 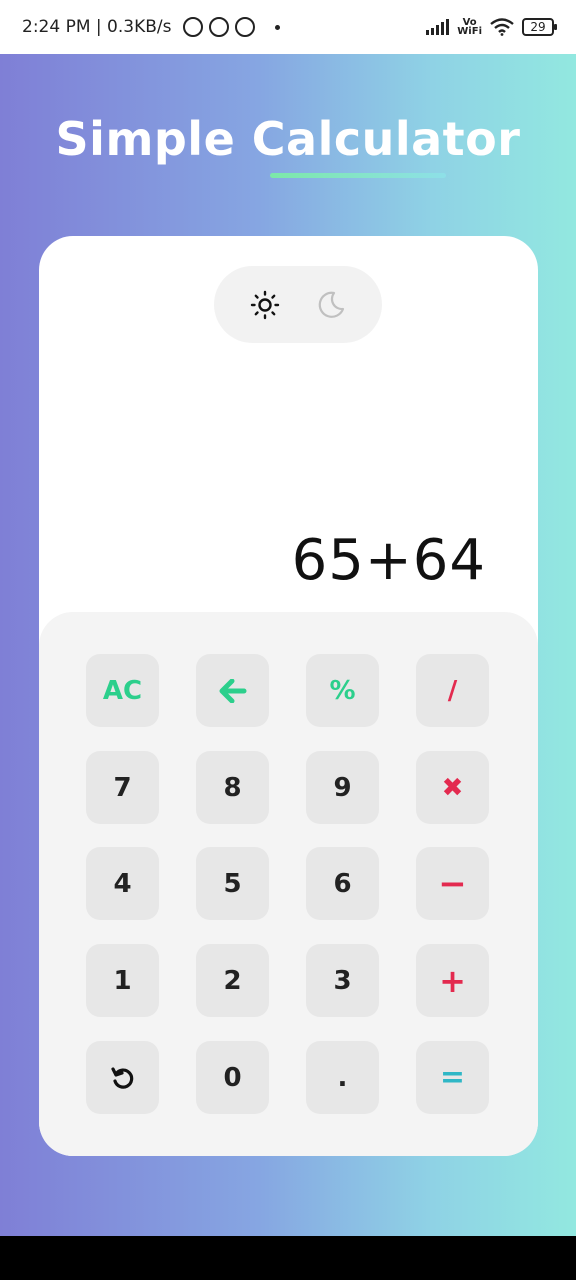 I want to click on undo-button, so click(x=122, y=1077).